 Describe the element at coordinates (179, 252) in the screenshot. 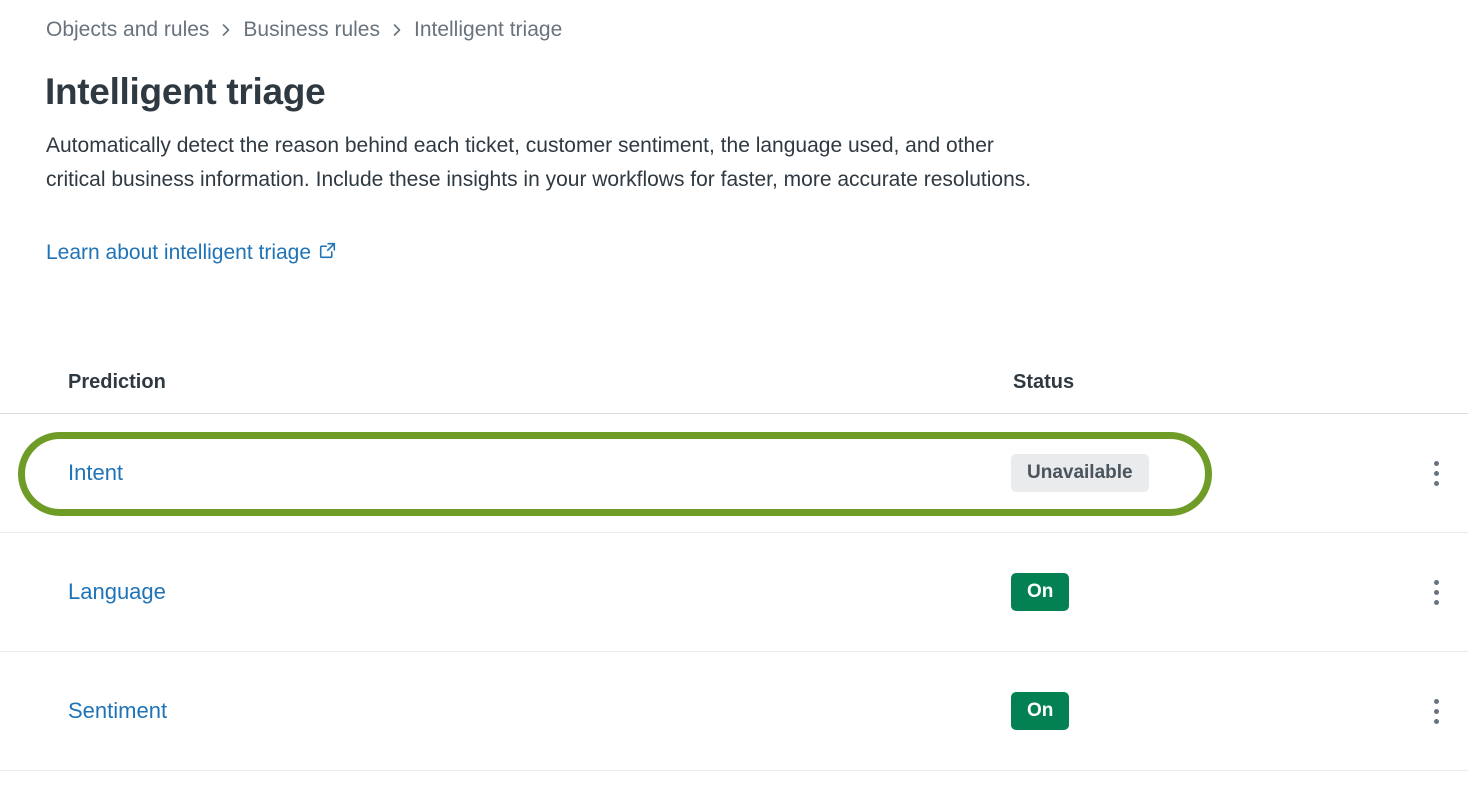

I see `learn-link-label: Learn about intelligent triage` at that location.